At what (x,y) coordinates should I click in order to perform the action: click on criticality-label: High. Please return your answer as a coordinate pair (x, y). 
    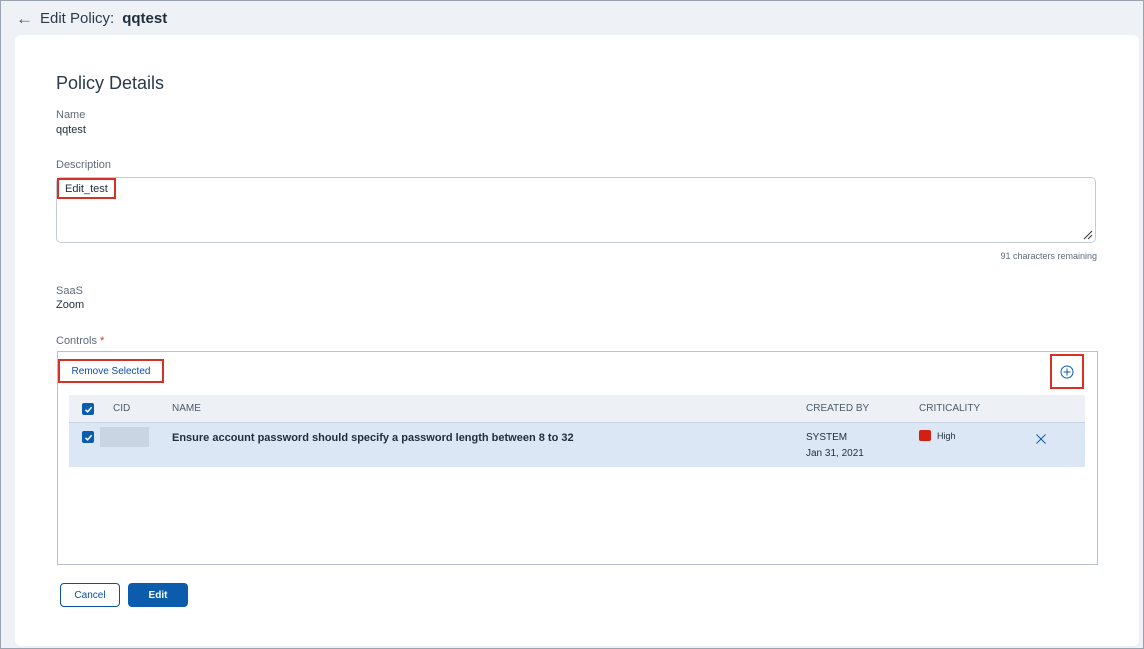
    Looking at the image, I should click on (946, 436).